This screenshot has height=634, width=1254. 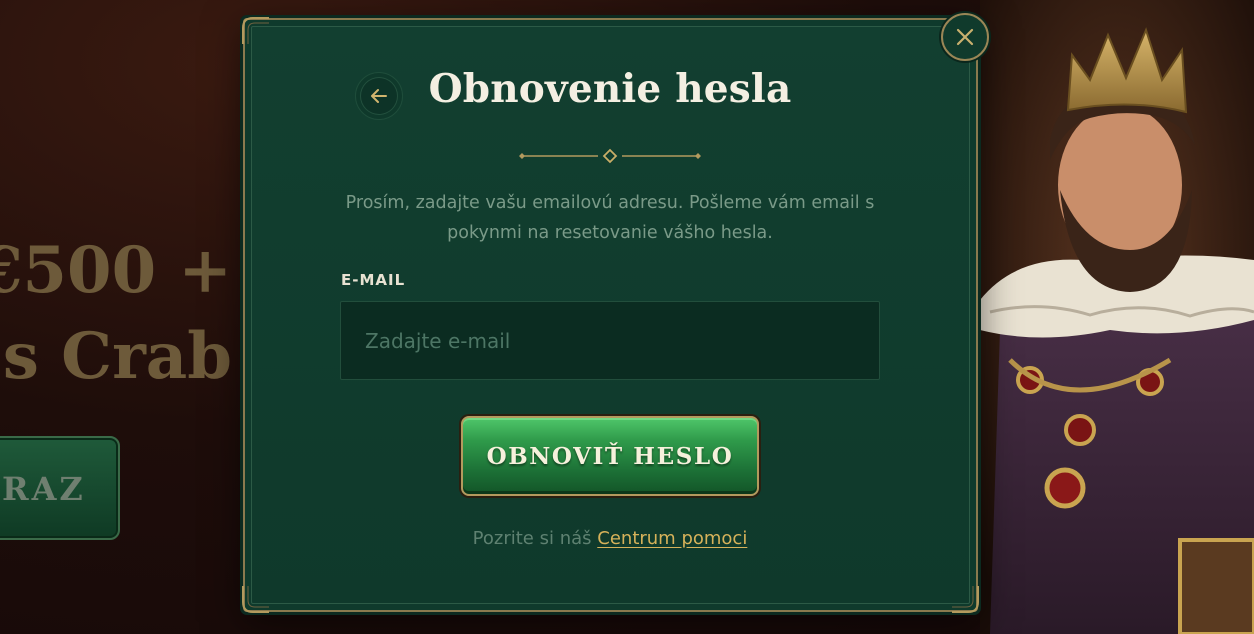 I want to click on promo-headline-line2: s Crab, so click(x=117, y=356).